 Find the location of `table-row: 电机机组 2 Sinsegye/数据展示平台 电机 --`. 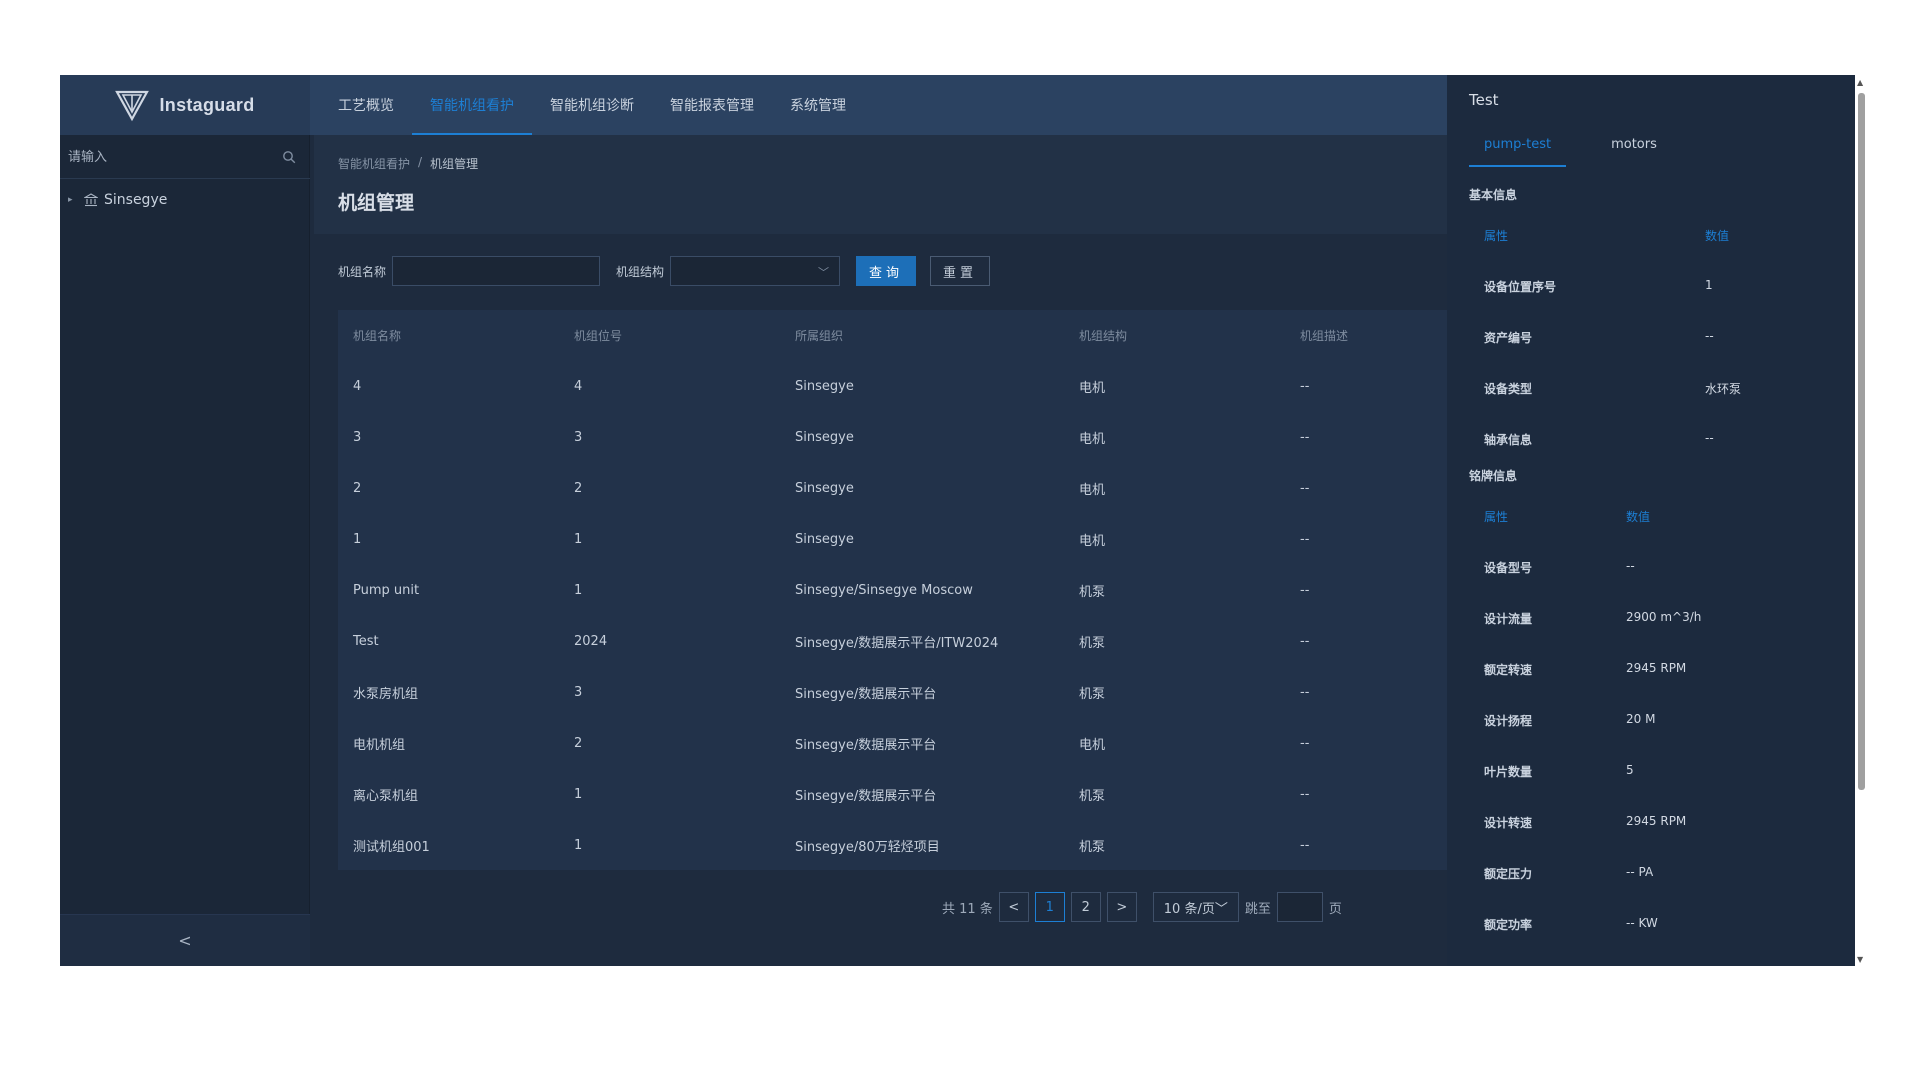

table-row: 电机机组 2 Sinsegye/数据展示平台 电机 -- is located at coordinates (892, 743).